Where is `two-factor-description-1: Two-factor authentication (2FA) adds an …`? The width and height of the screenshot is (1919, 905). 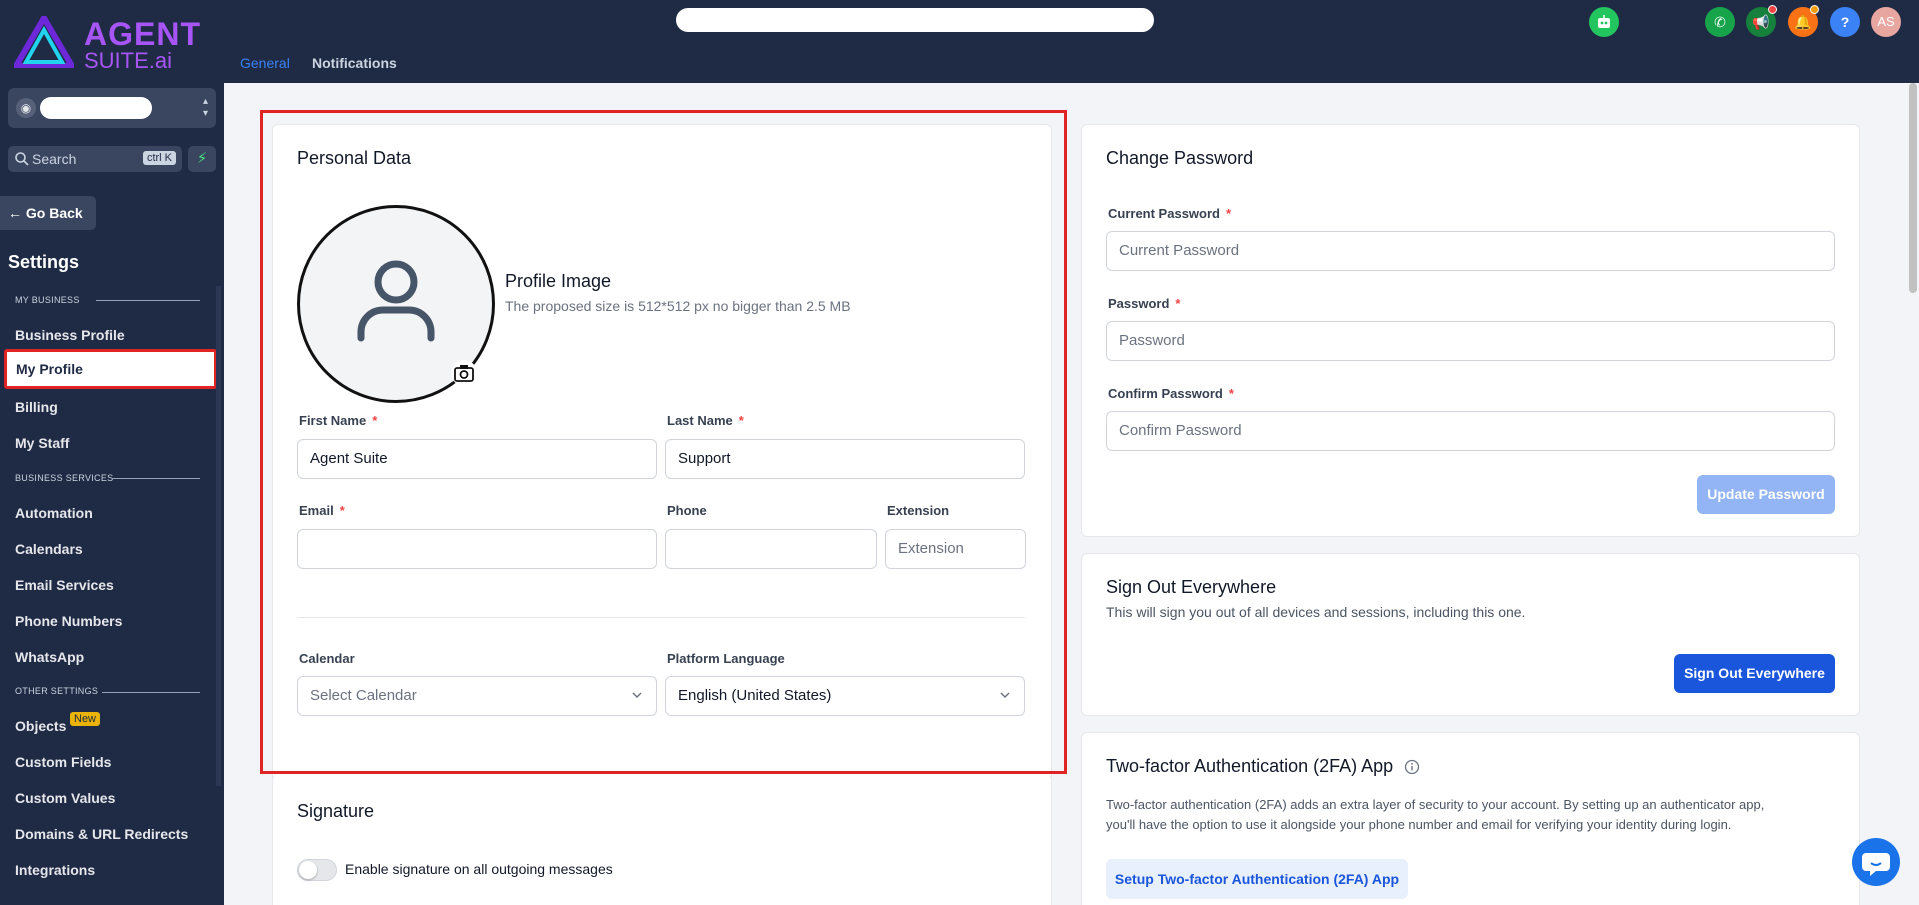
two-factor-description-1: Two-factor authentication (2FA) adds an … is located at coordinates (1435, 804).